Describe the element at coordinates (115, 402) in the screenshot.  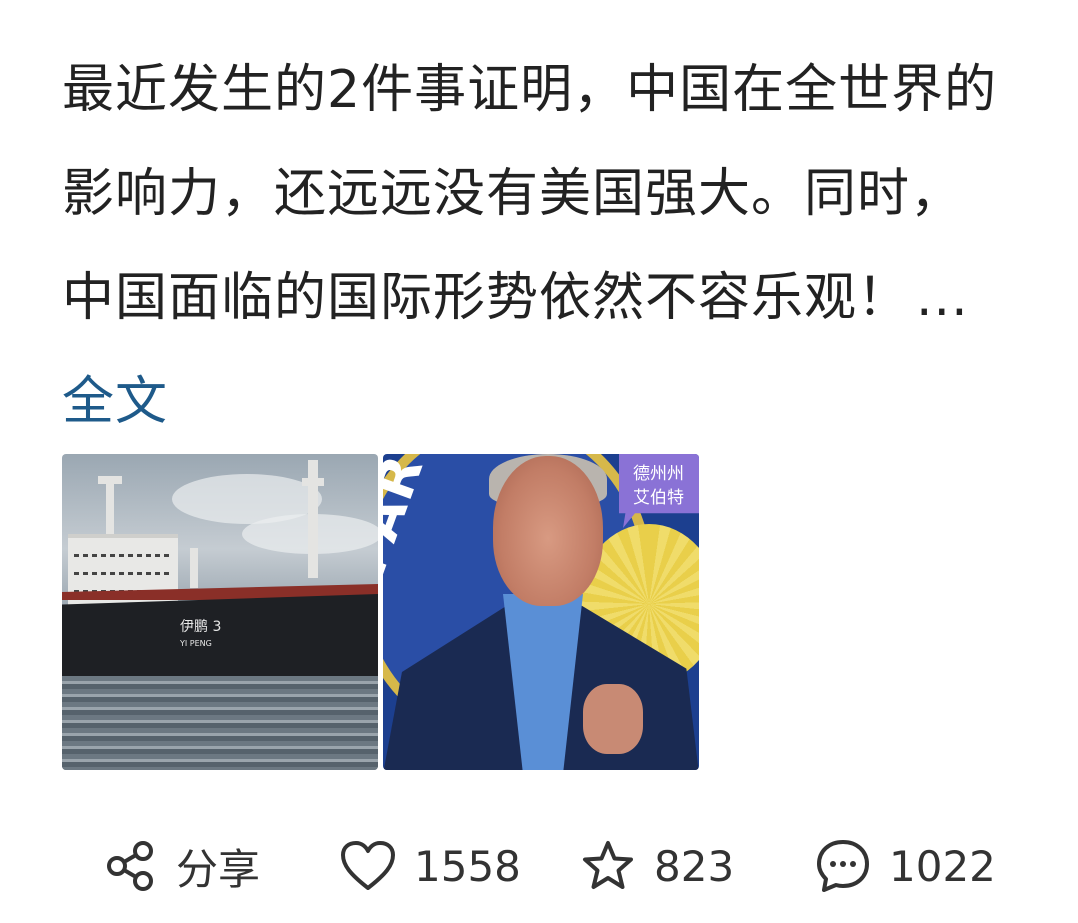
I see `full-text-link: 全文` at that location.